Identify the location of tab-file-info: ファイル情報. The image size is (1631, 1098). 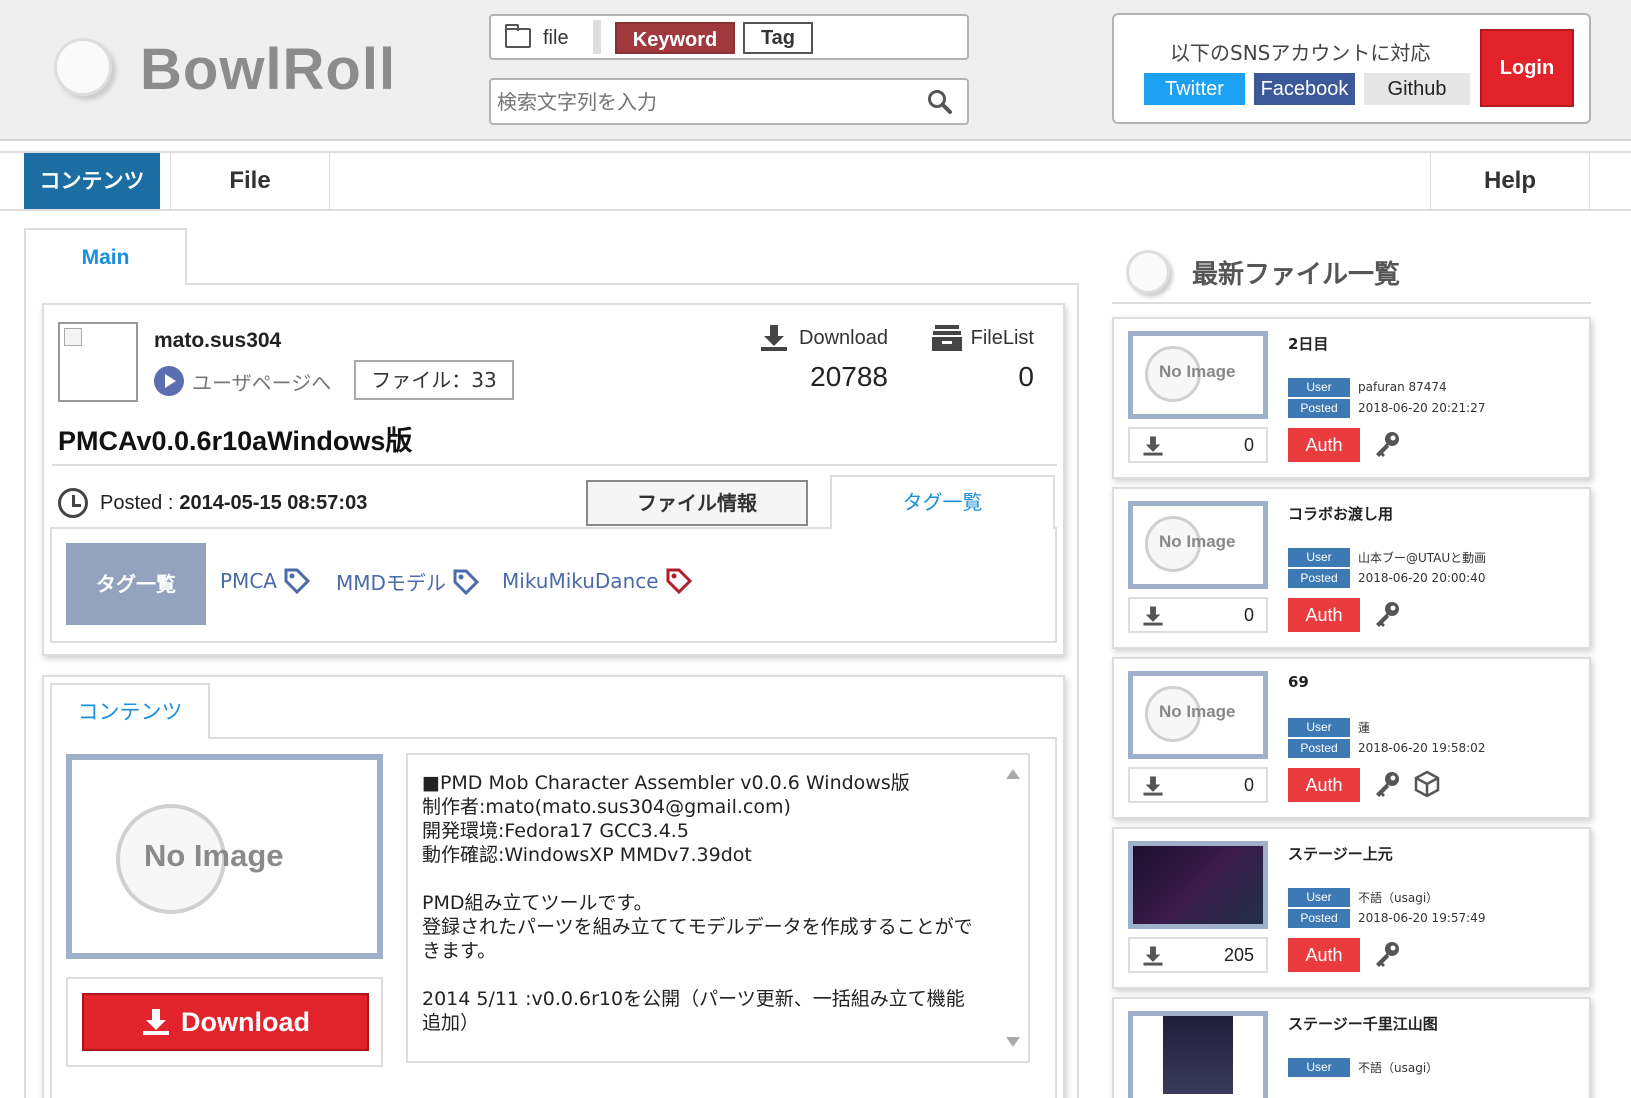
(697, 503).